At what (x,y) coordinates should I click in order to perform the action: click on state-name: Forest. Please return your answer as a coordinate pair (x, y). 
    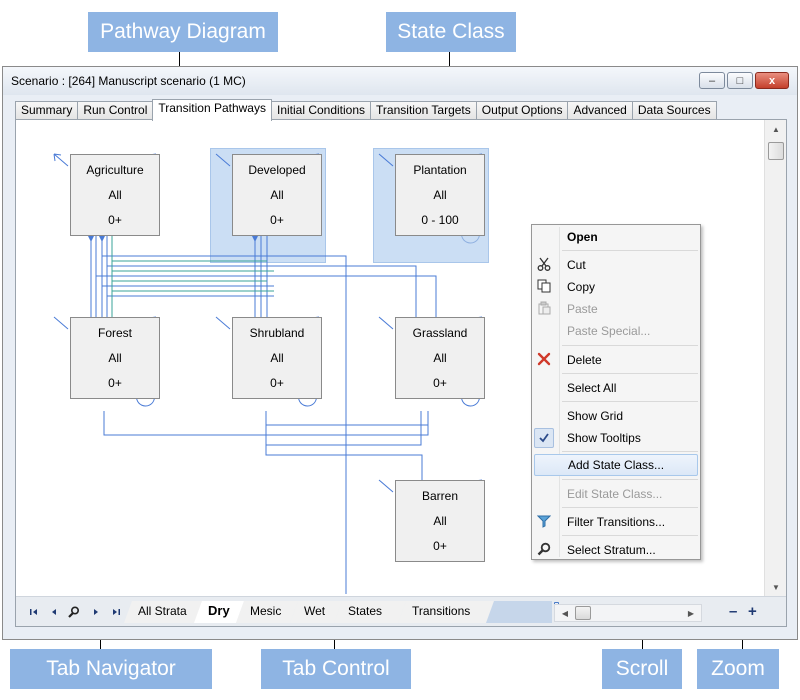
    Looking at the image, I should click on (114, 333).